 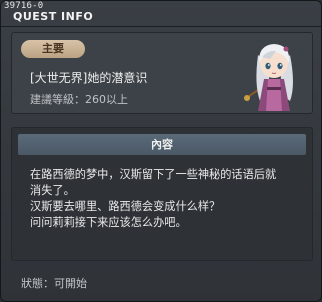 What do you see at coordinates (89, 78) in the screenshot?
I see `quest-name: [大世无界]她的潜意识` at bounding box center [89, 78].